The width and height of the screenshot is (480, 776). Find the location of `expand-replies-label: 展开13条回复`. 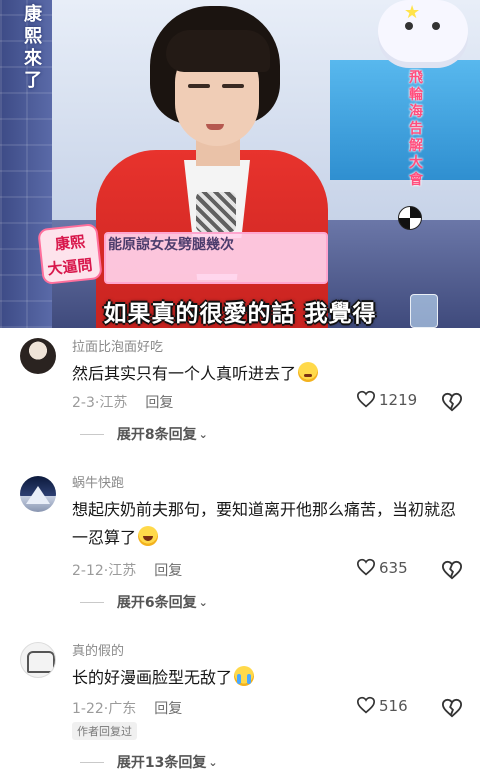

expand-replies-label: 展开13条回复 is located at coordinates (161, 763).